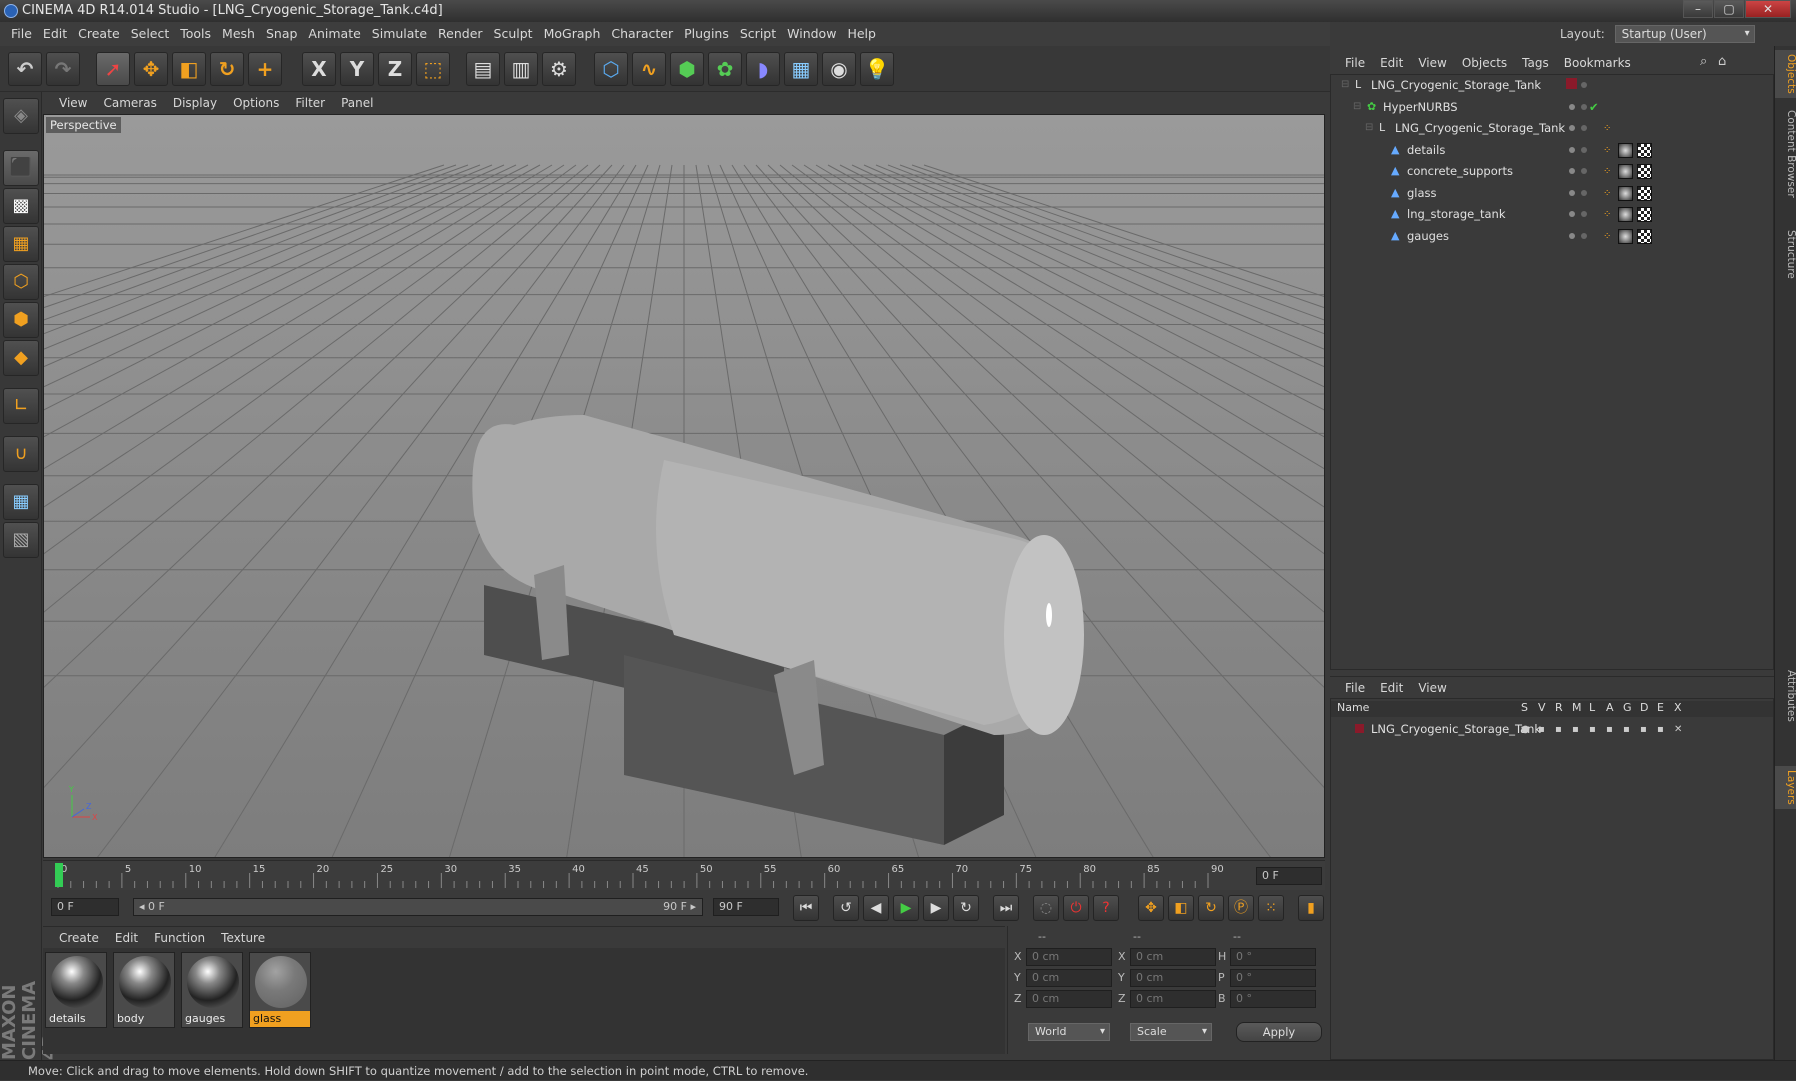 Image resolution: width=1796 pixels, height=1081 pixels. Describe the element at coordinates (195, 33) in the screenshot. I see `menu-tools: Tools` at that location.